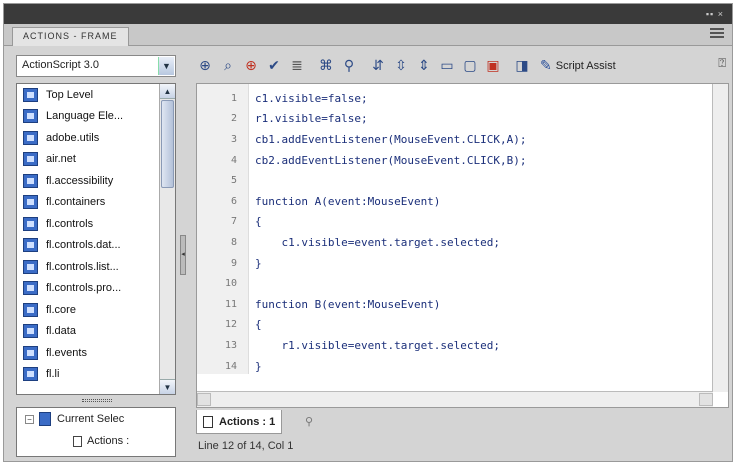 Image resolution: width=736 pixels, height=465 pixels. I want to click on find-icon: ⌕, so click(228, 66).